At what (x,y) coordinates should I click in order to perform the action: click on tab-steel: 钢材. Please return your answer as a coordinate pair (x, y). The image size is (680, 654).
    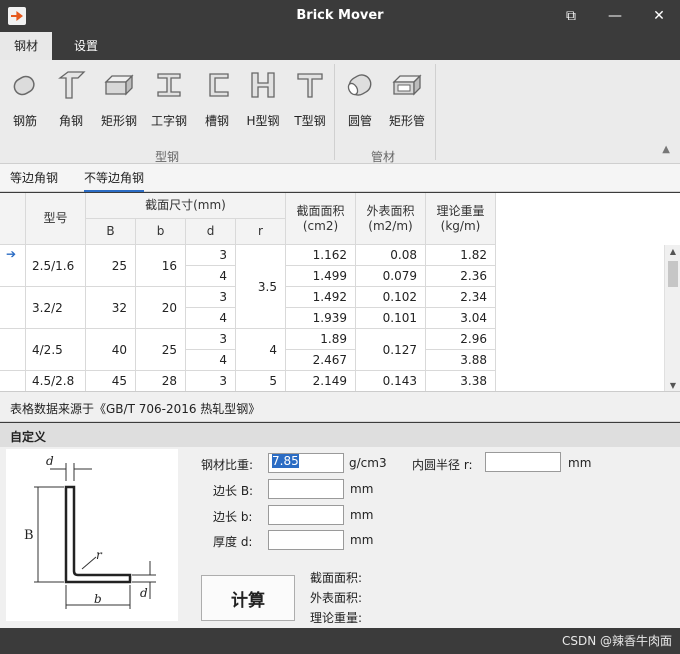
    Looking at the image, I should click on (26, 46).